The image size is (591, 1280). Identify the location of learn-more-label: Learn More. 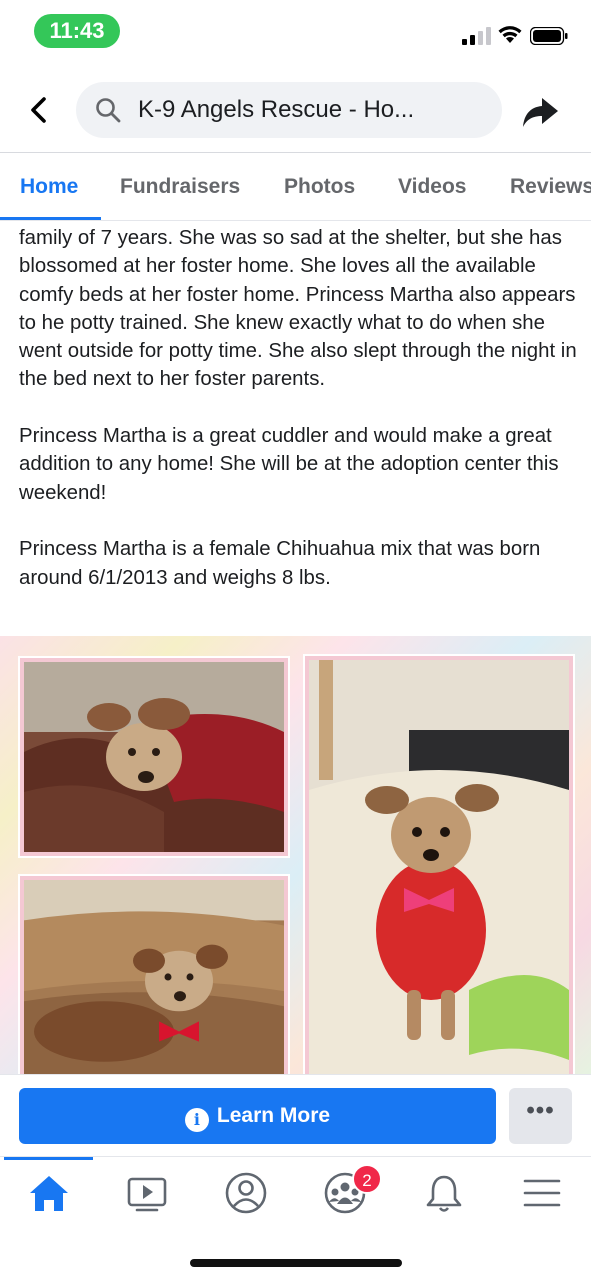
(273, 1115).